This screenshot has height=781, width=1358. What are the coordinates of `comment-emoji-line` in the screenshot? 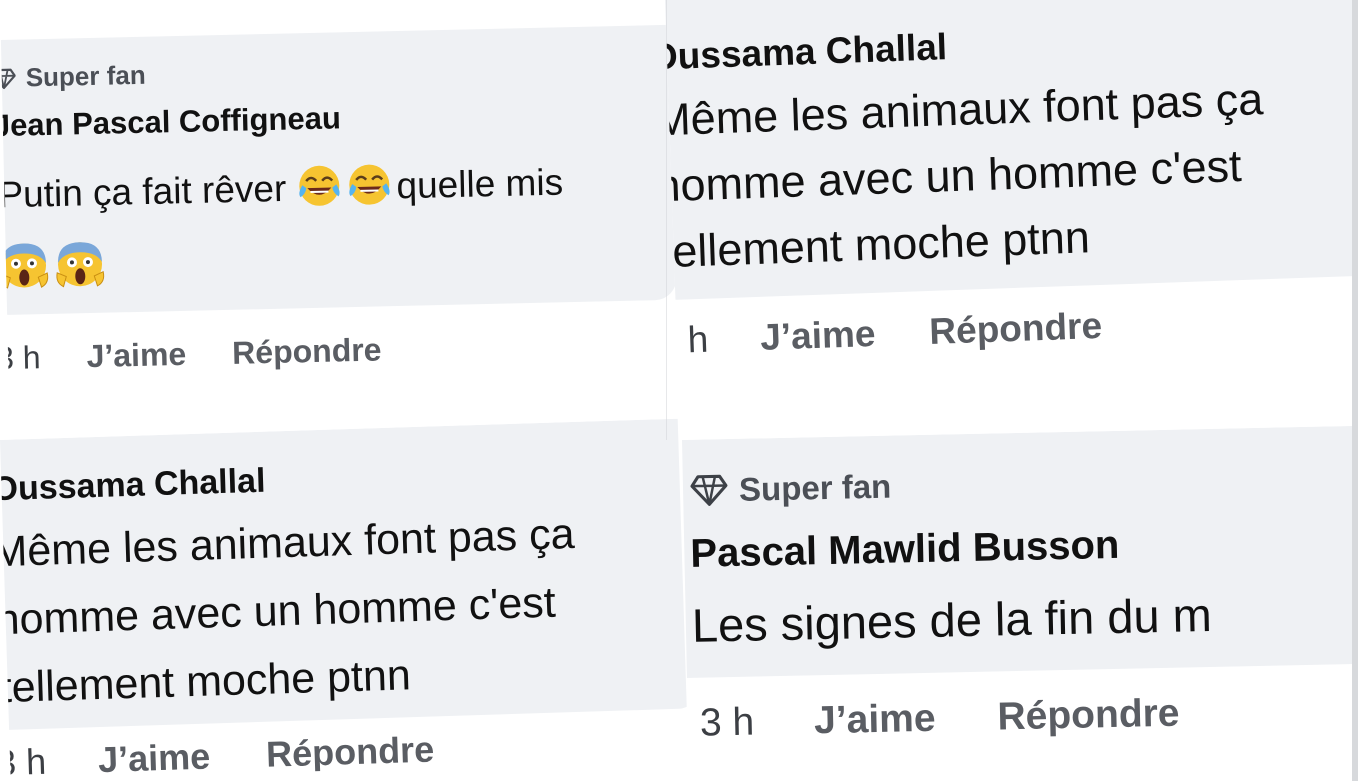 It's located at (55, 268).